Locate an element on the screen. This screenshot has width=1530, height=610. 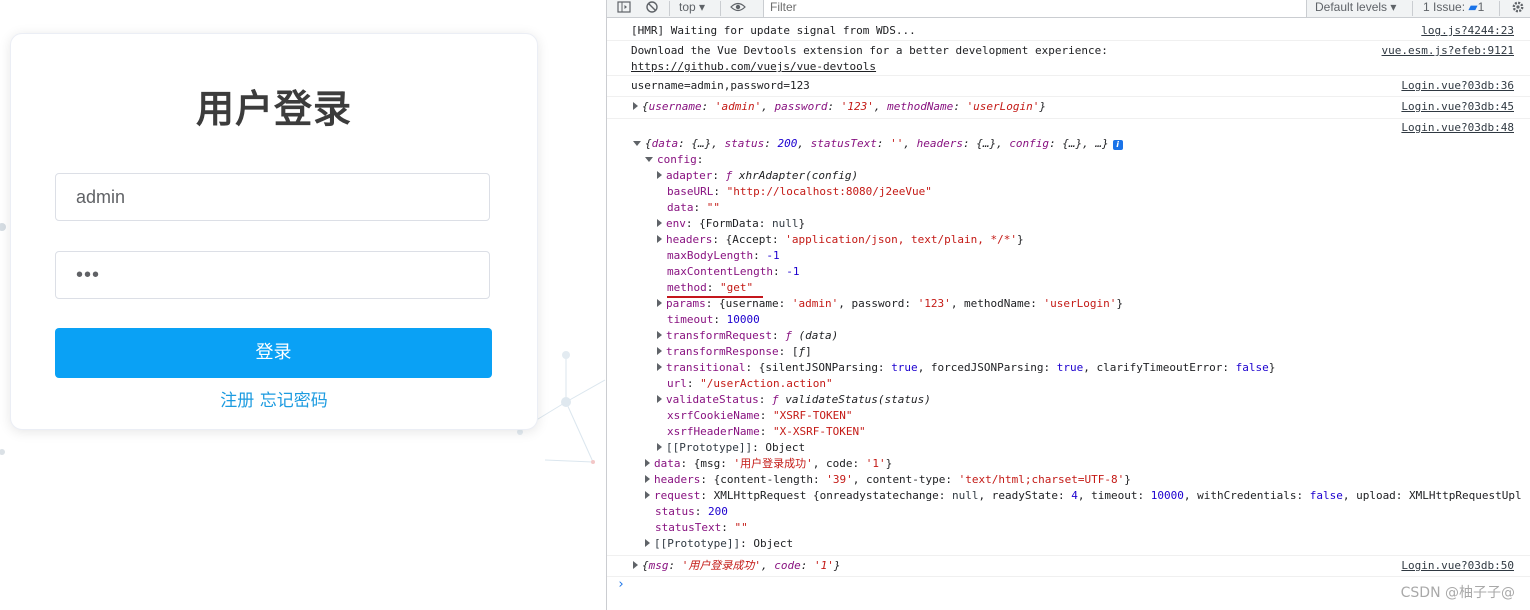
sidebar-toggle-icon is located at coordinates (624, 8).